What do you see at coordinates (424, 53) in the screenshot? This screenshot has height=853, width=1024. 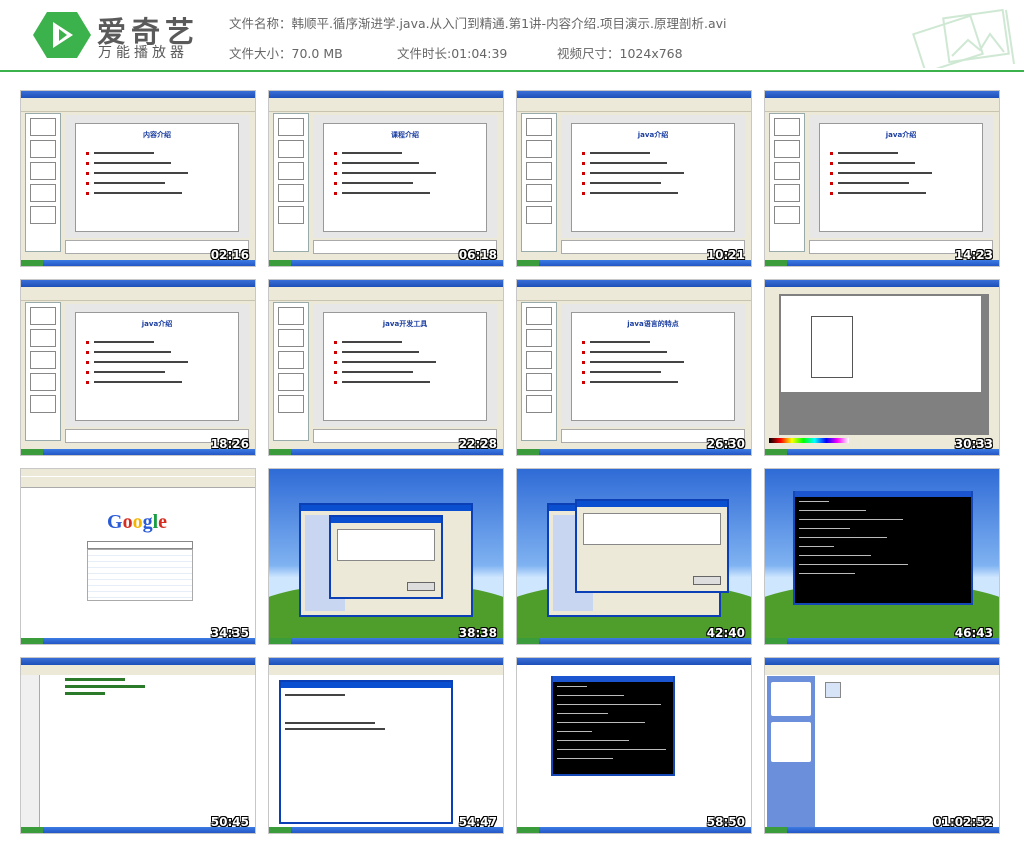 I see `file-duration-label: 文件时长:` at bounding box center [424, 53].